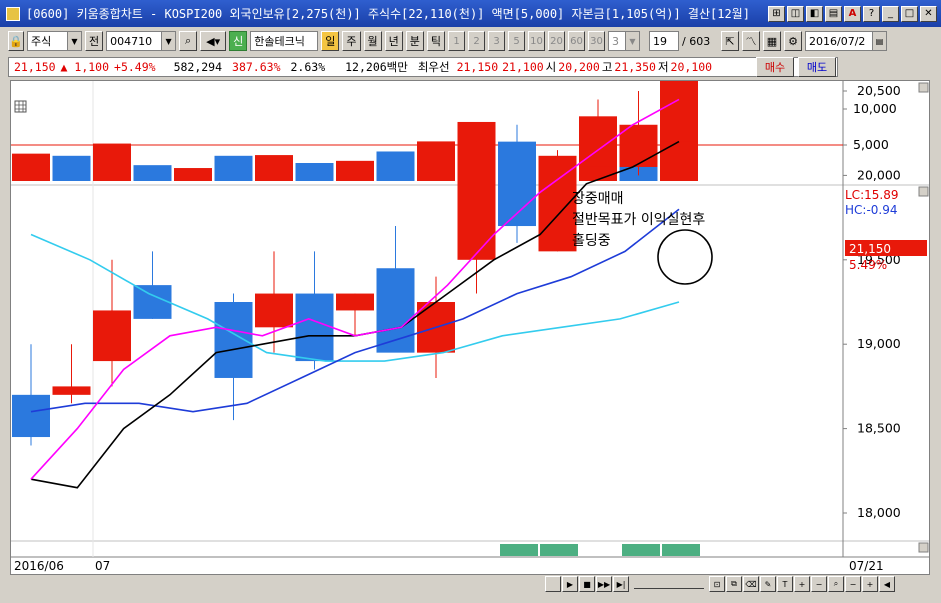 The width and height of the screenshot is (941, 603). I want to click on period-minute-button: 분, so click(414, 41).